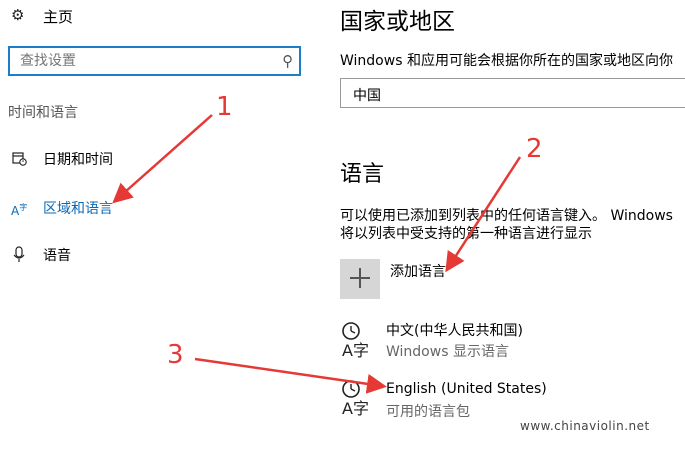 This screenshot has height=453, width=685. Describe the element at coordinates (224, 107) in the screenshot. I see `annotation-number-1: 1` at that location.